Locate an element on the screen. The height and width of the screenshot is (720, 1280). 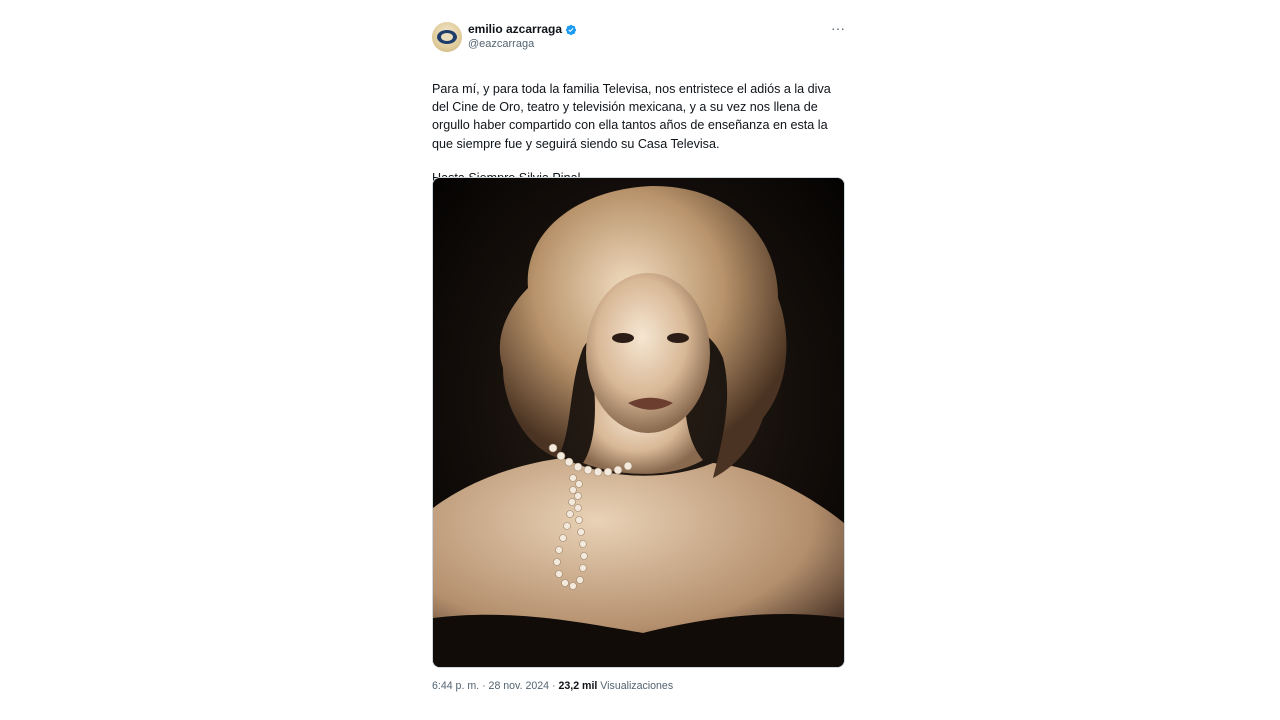
display-name: emilio azcarraga is located at coordinates (515, 29).